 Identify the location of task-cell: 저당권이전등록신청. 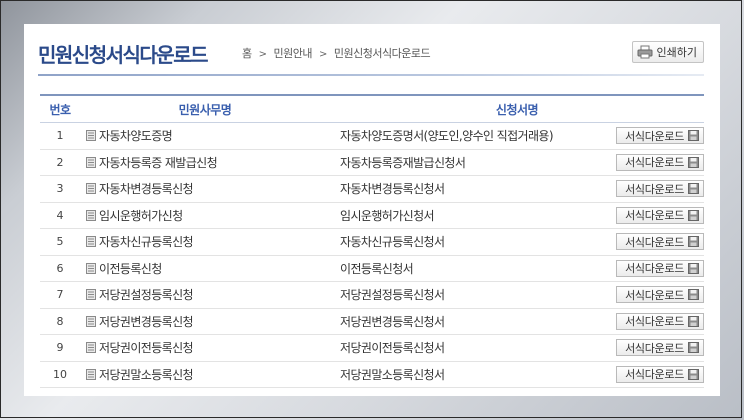
(205, 348).